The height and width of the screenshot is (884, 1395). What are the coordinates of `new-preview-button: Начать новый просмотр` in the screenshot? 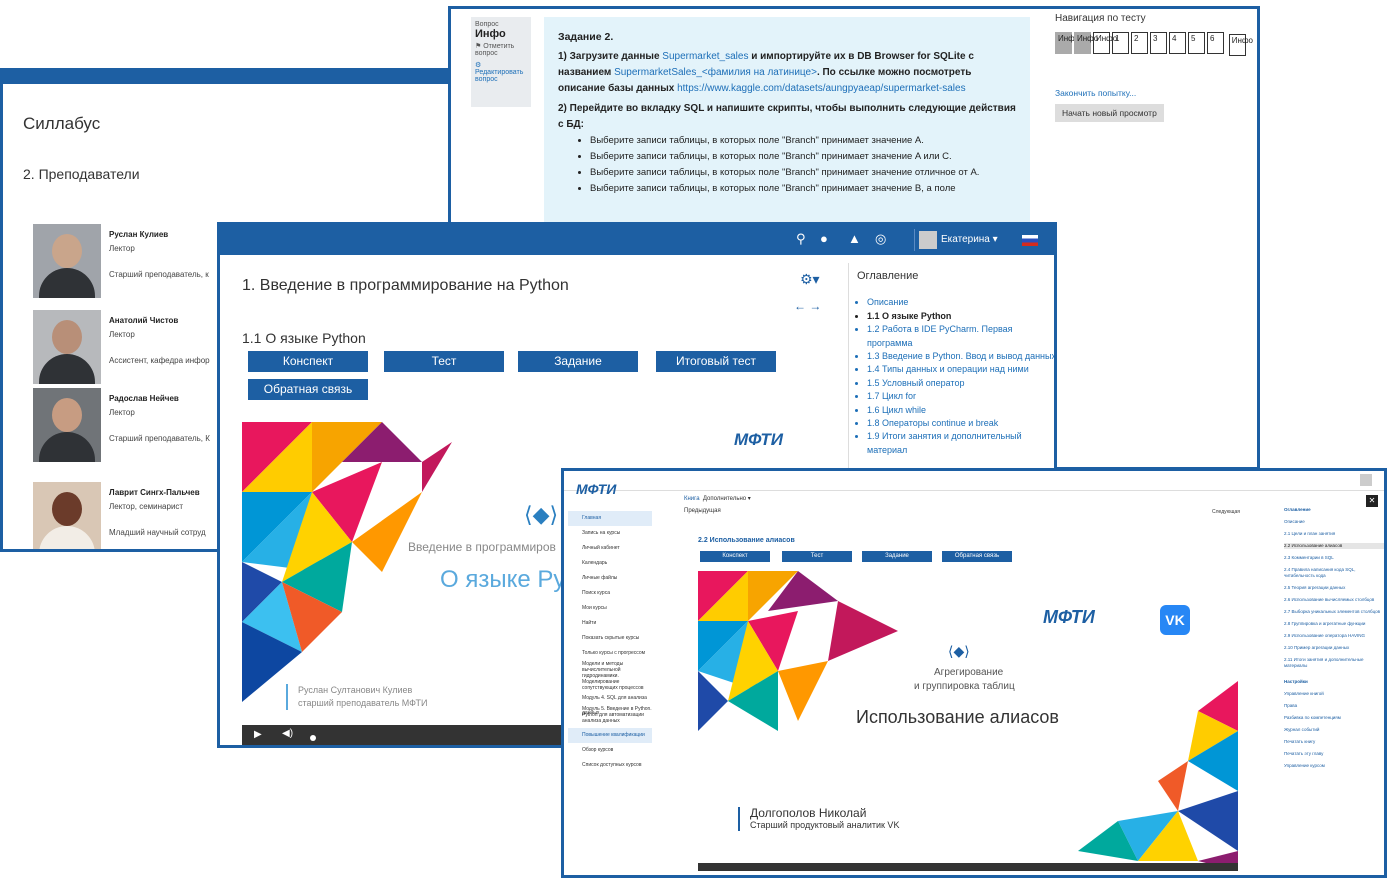 It's located at (1109, 113).